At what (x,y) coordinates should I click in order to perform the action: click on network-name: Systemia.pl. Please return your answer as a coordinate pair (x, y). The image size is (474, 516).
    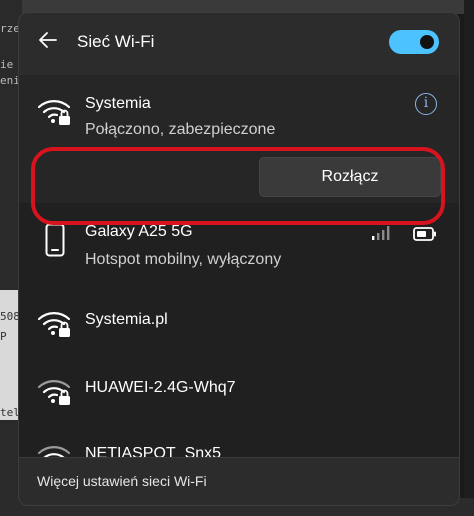
    Looking at the image, I should click on (126, 319).